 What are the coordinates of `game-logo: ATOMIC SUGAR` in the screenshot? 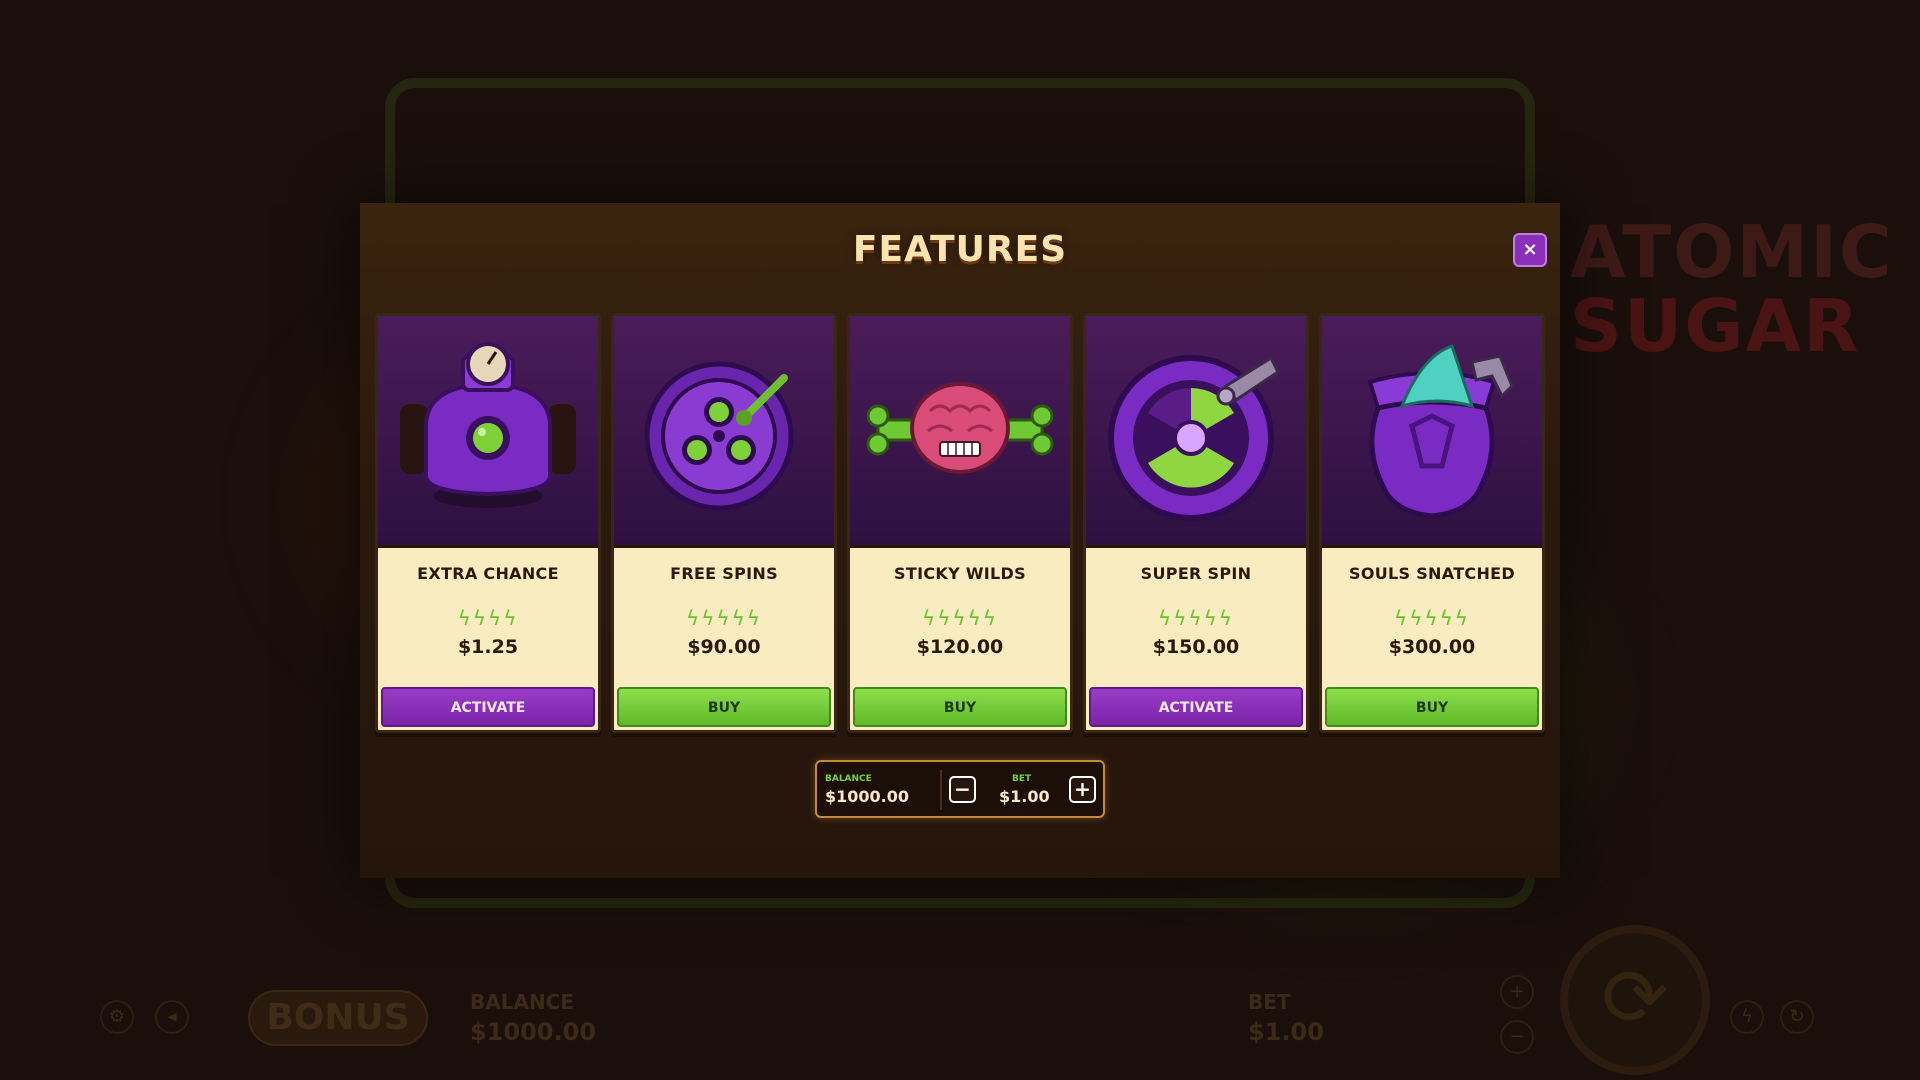 It's located at (1732, 289).